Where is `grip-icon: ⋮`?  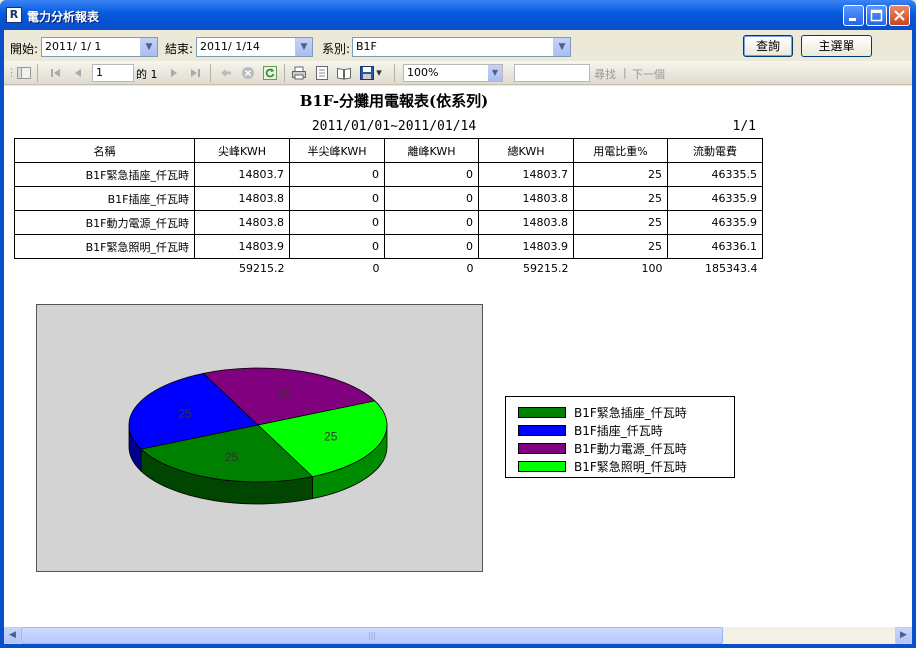 grip-icon: ⋮ is located at coordinates (11, 72).